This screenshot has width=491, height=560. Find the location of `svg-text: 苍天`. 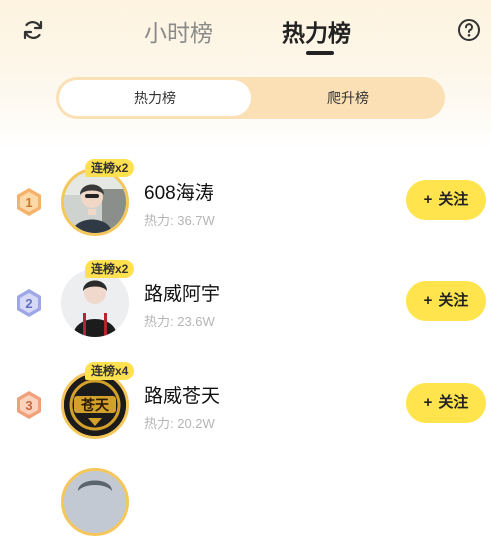

svg-text: 苍天 is located at coordinates (95, 406).